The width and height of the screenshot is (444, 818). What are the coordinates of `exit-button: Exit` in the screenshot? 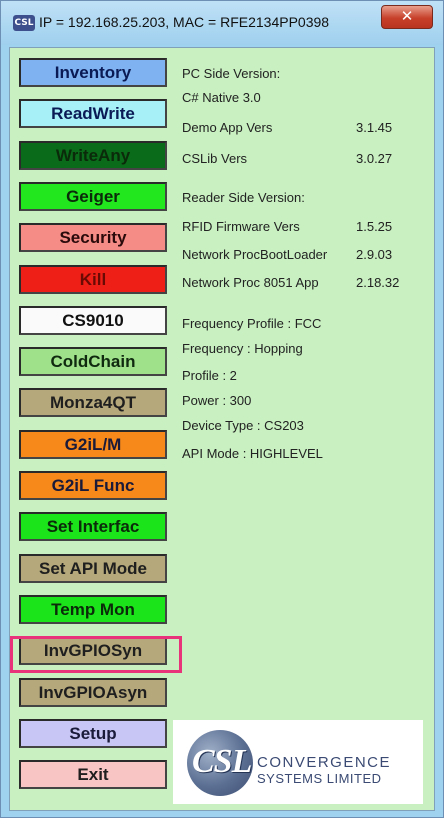 It's located at (93, 774).